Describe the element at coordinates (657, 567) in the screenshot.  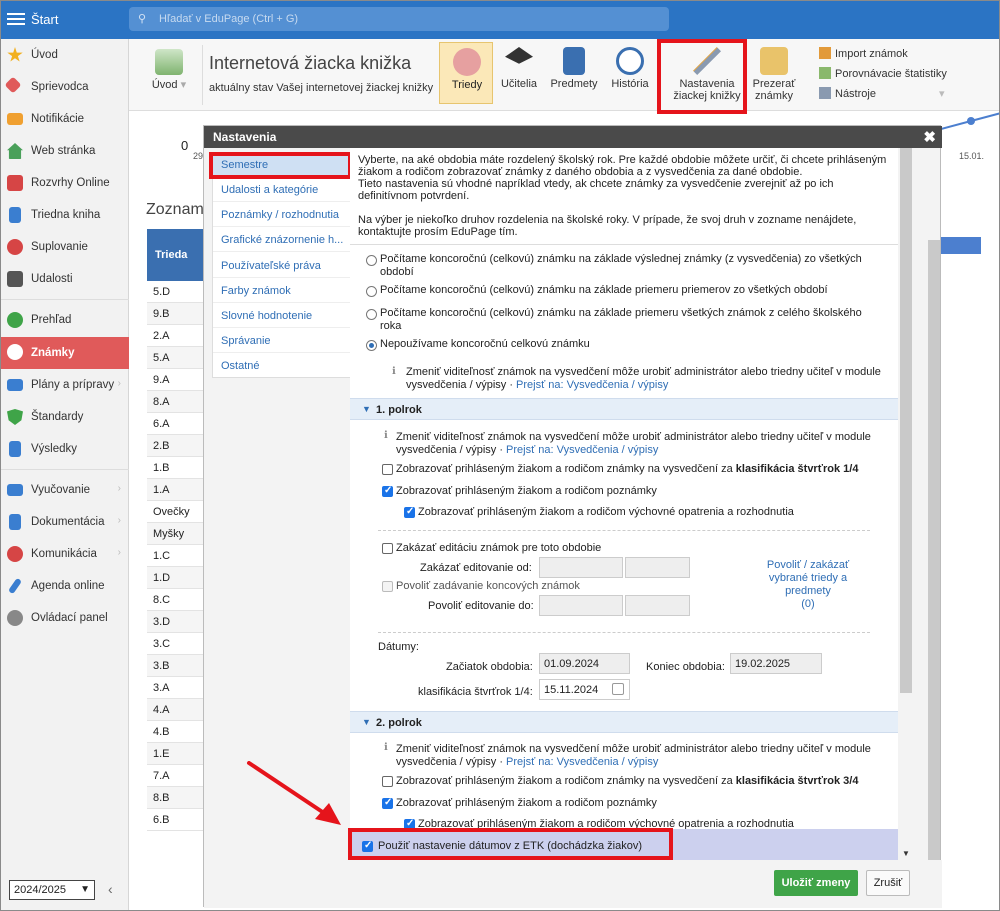
I see `zakazat-od-time` at that location.